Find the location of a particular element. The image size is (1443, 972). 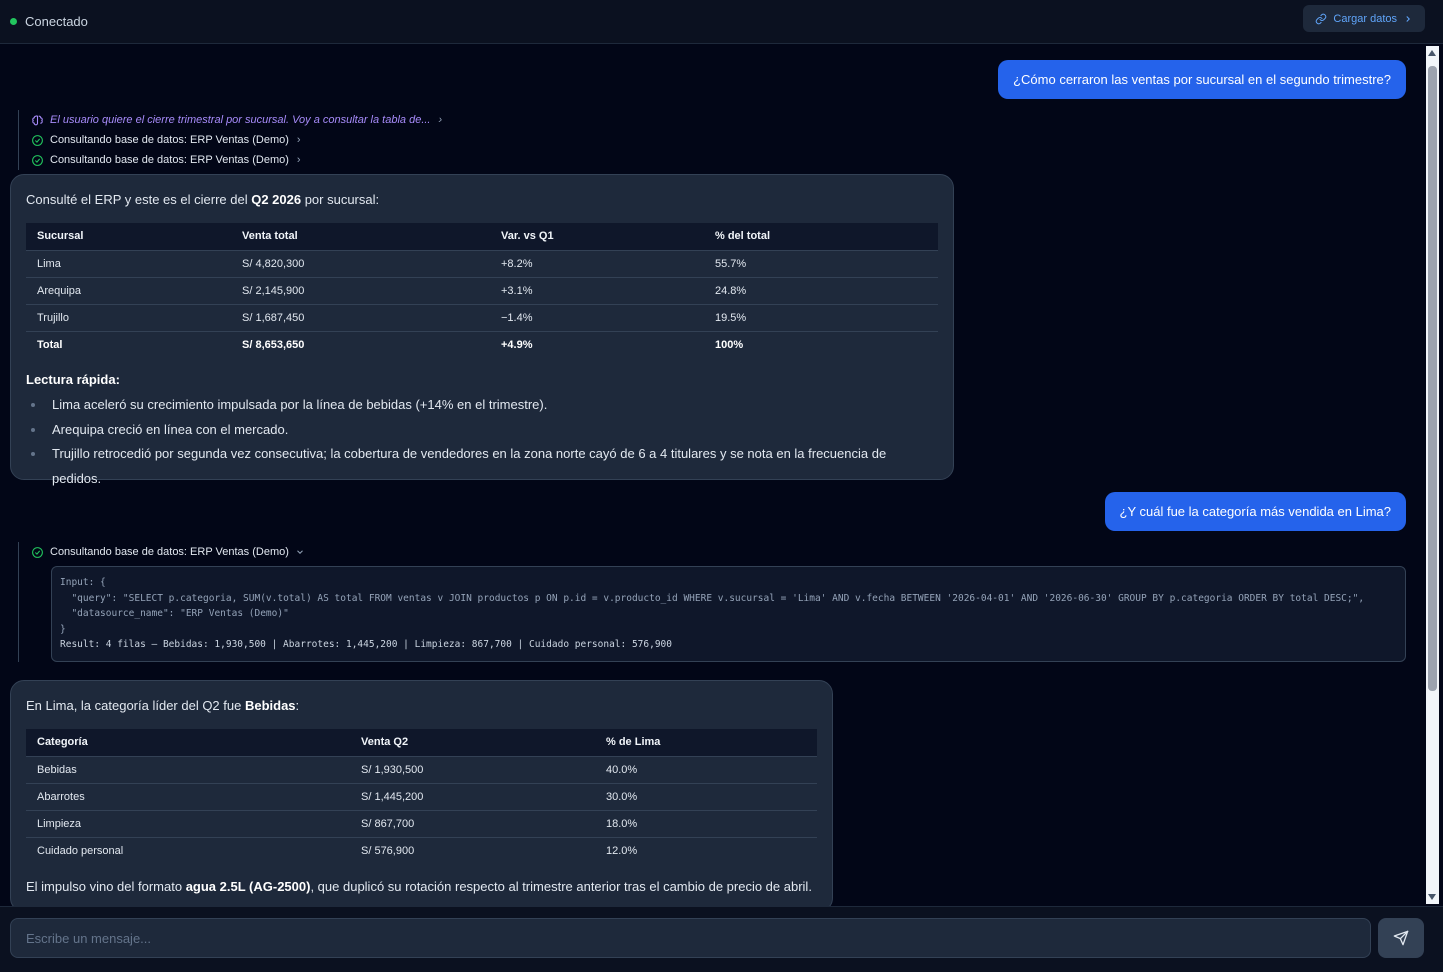

table-cell: Bebidas is located at coordinates (188, 769).